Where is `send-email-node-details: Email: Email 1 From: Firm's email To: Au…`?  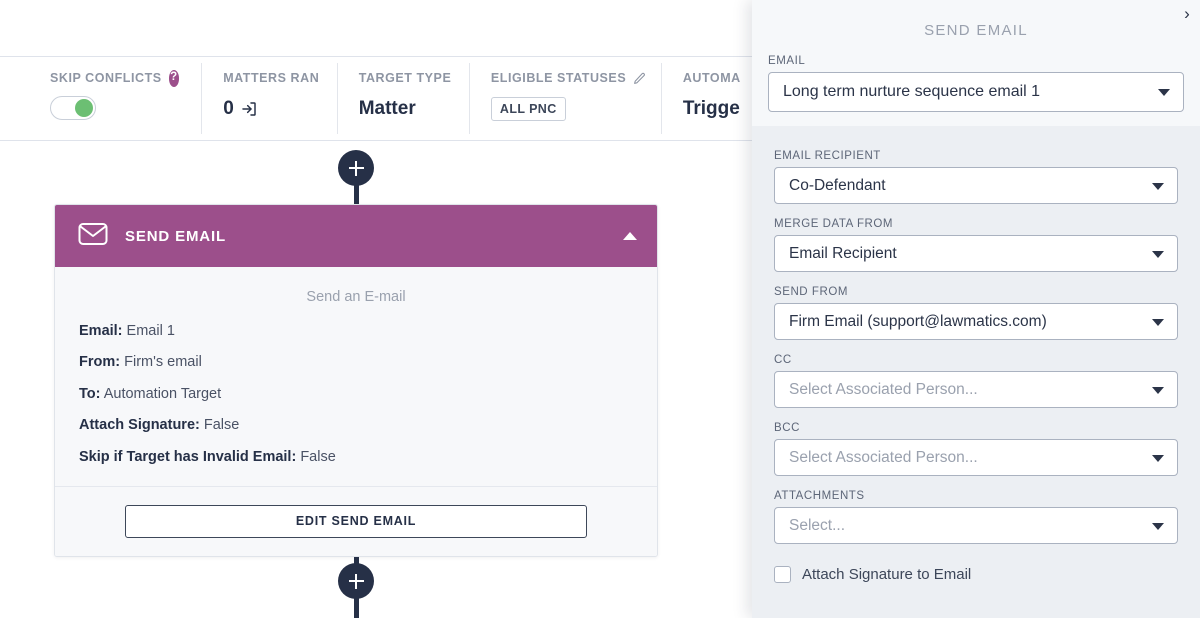
send-email-node-details: Email: Email 1 From: Firm's email To: Au… is located at coordinates (356, 394).